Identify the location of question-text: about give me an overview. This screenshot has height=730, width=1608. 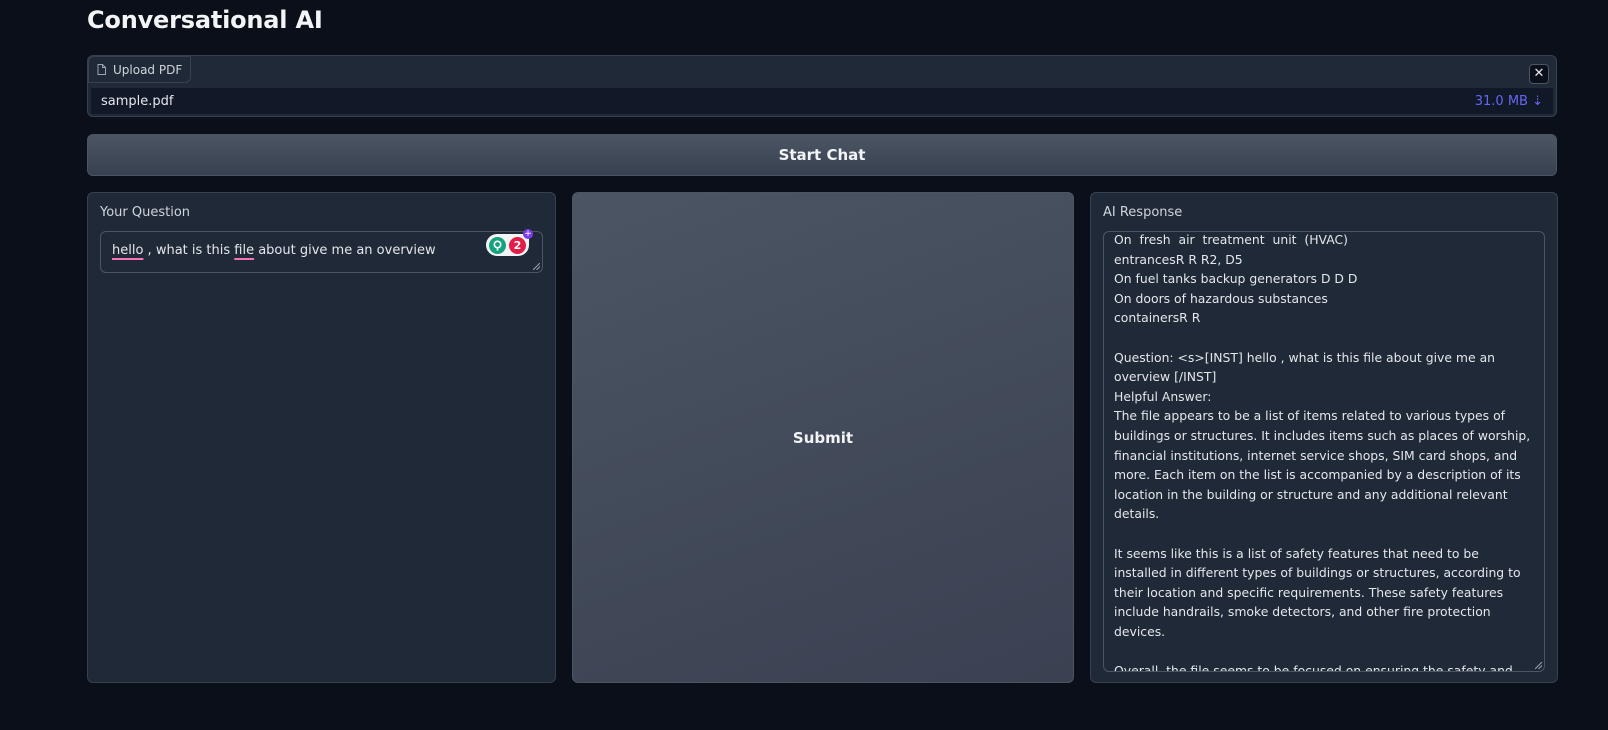
(345, 250).